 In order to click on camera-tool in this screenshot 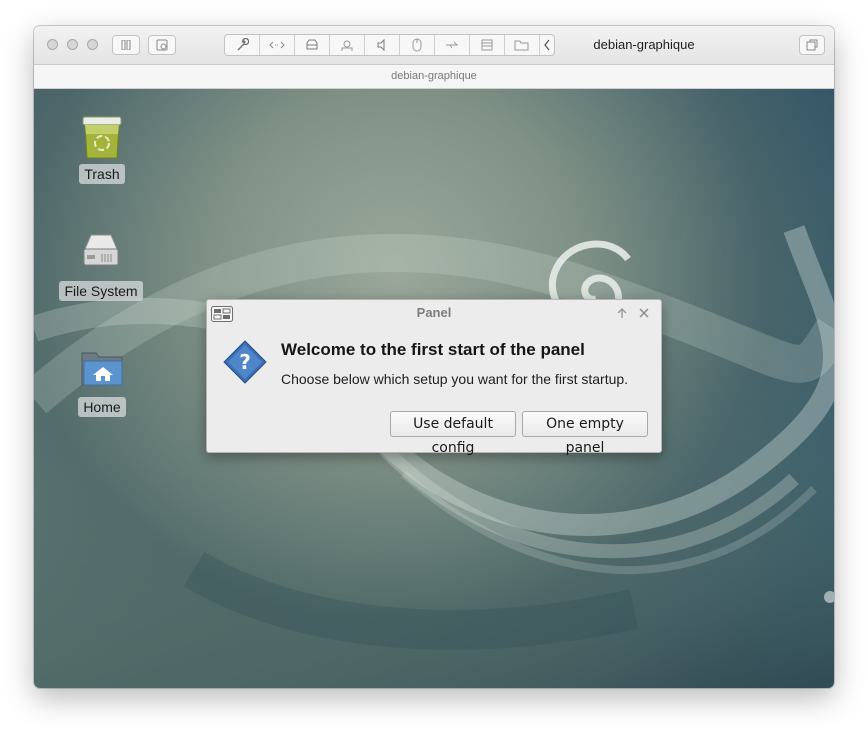, I will do `click(347, 45)`.